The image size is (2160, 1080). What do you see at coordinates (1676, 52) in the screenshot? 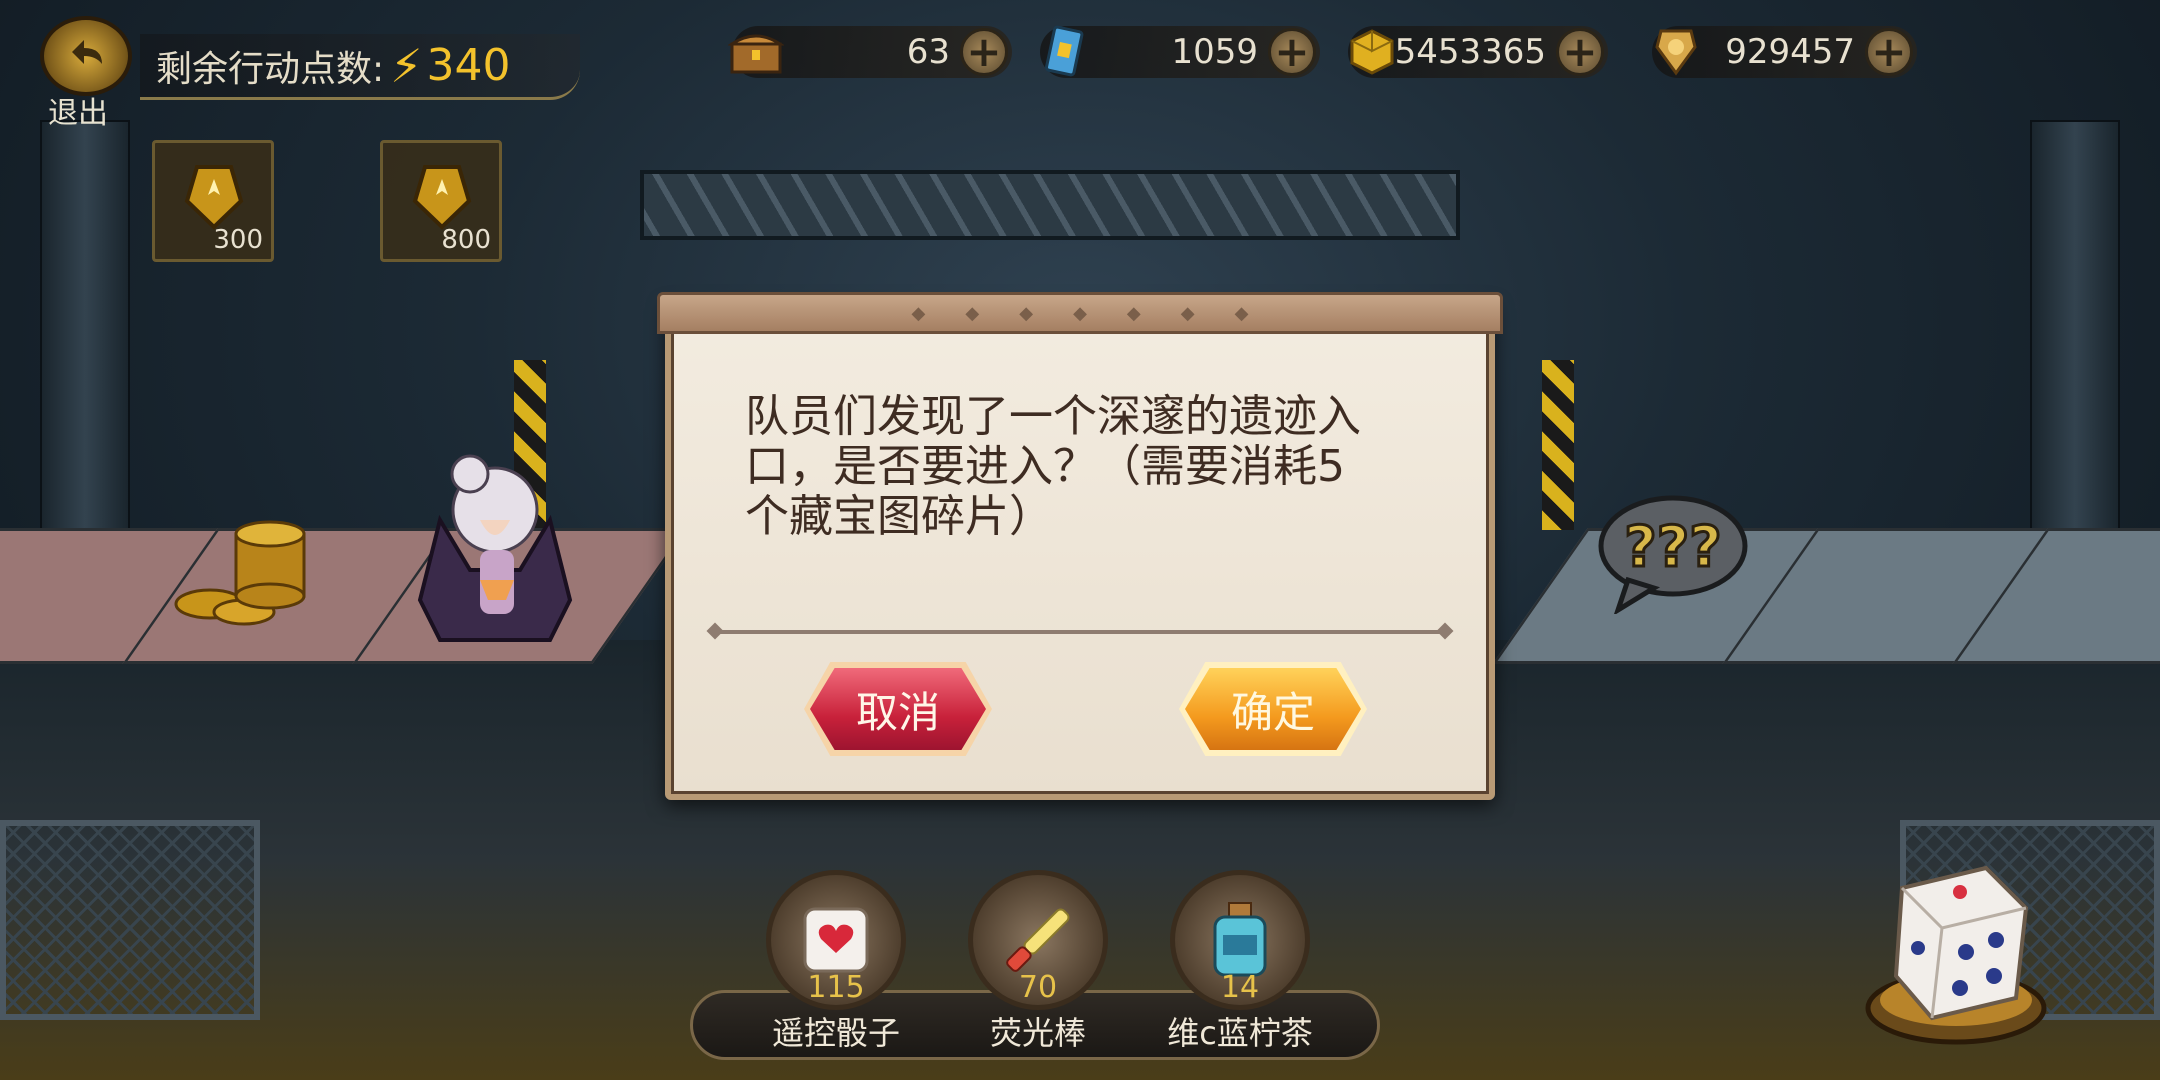
I see `gold-badge-icon` at bounding box center [1676, 52].